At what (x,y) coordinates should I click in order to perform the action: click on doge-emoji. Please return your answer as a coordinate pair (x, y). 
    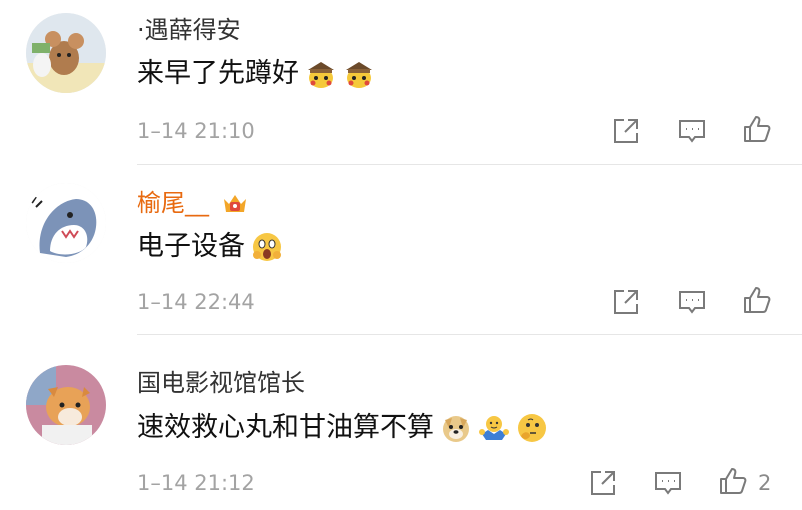
    Looking at the image, I should click on (456, 428).